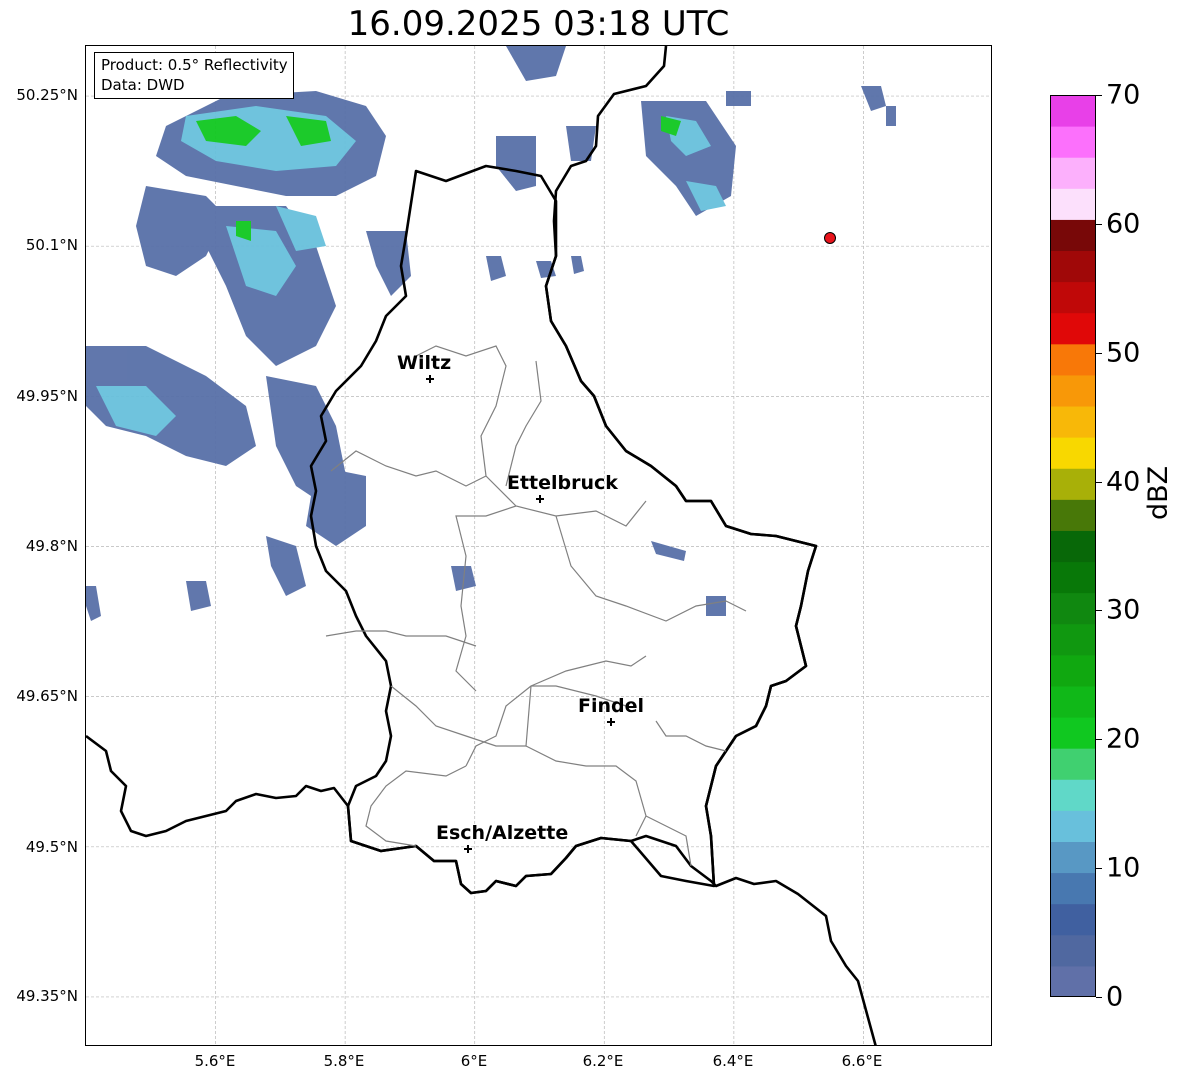 The width and height of the screenshot is (1184, 1081). Describe the element at coordinates (344, 1061) in the screenshot. I see `lon-tick-label: 5.8°E` at that location.